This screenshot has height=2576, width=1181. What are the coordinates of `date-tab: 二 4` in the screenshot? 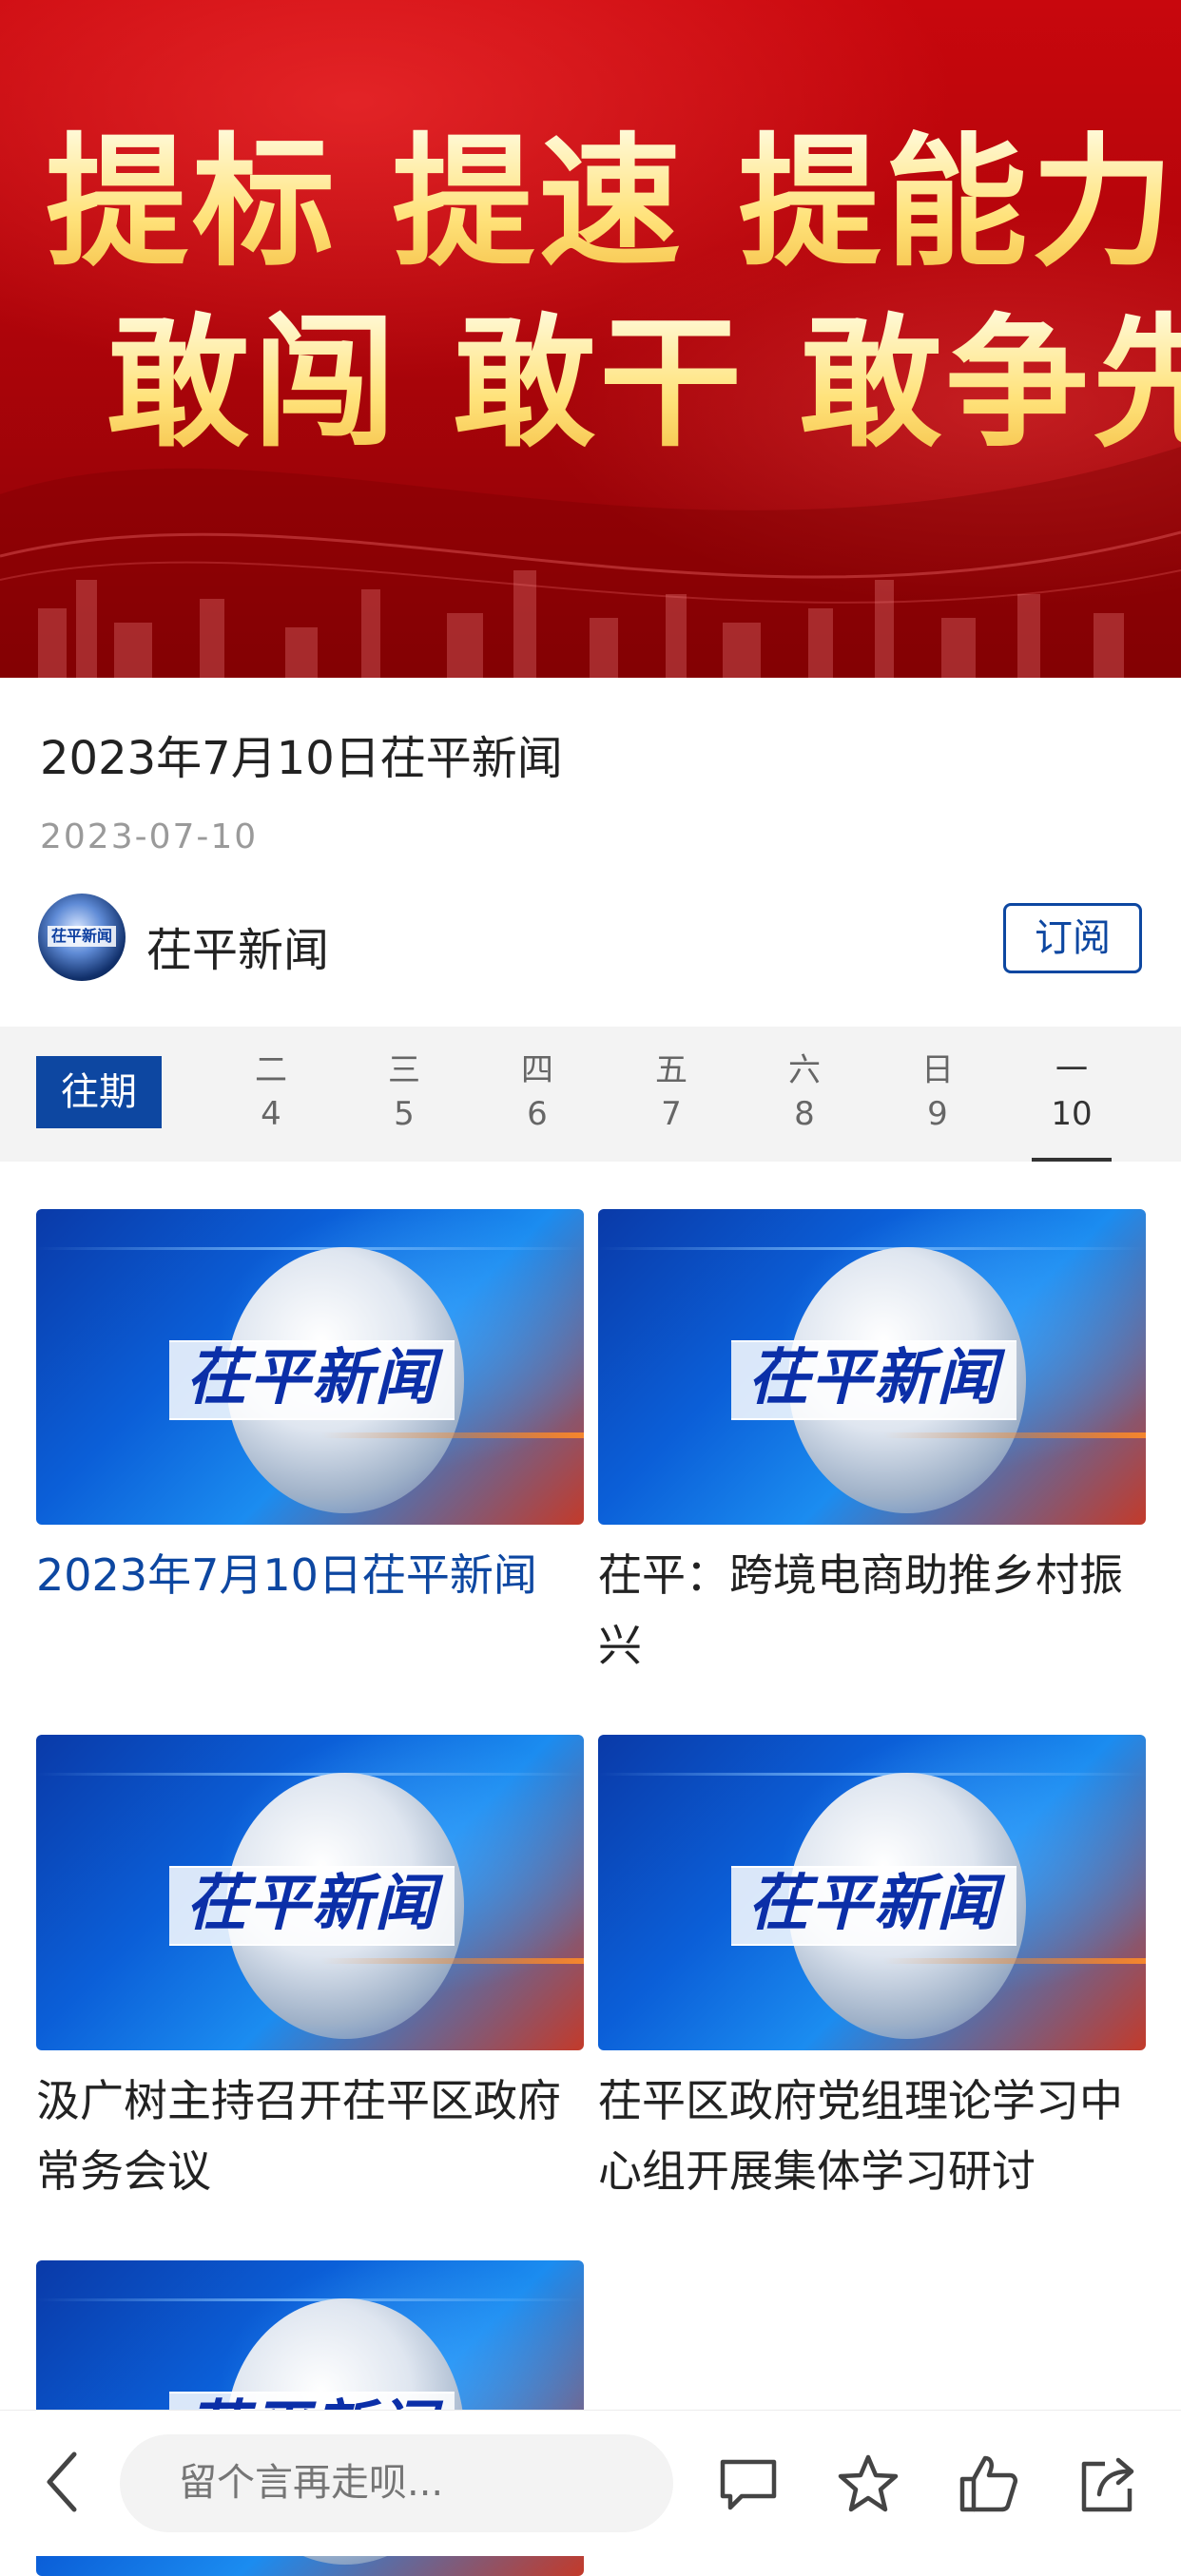 It's located at (271, 1093).